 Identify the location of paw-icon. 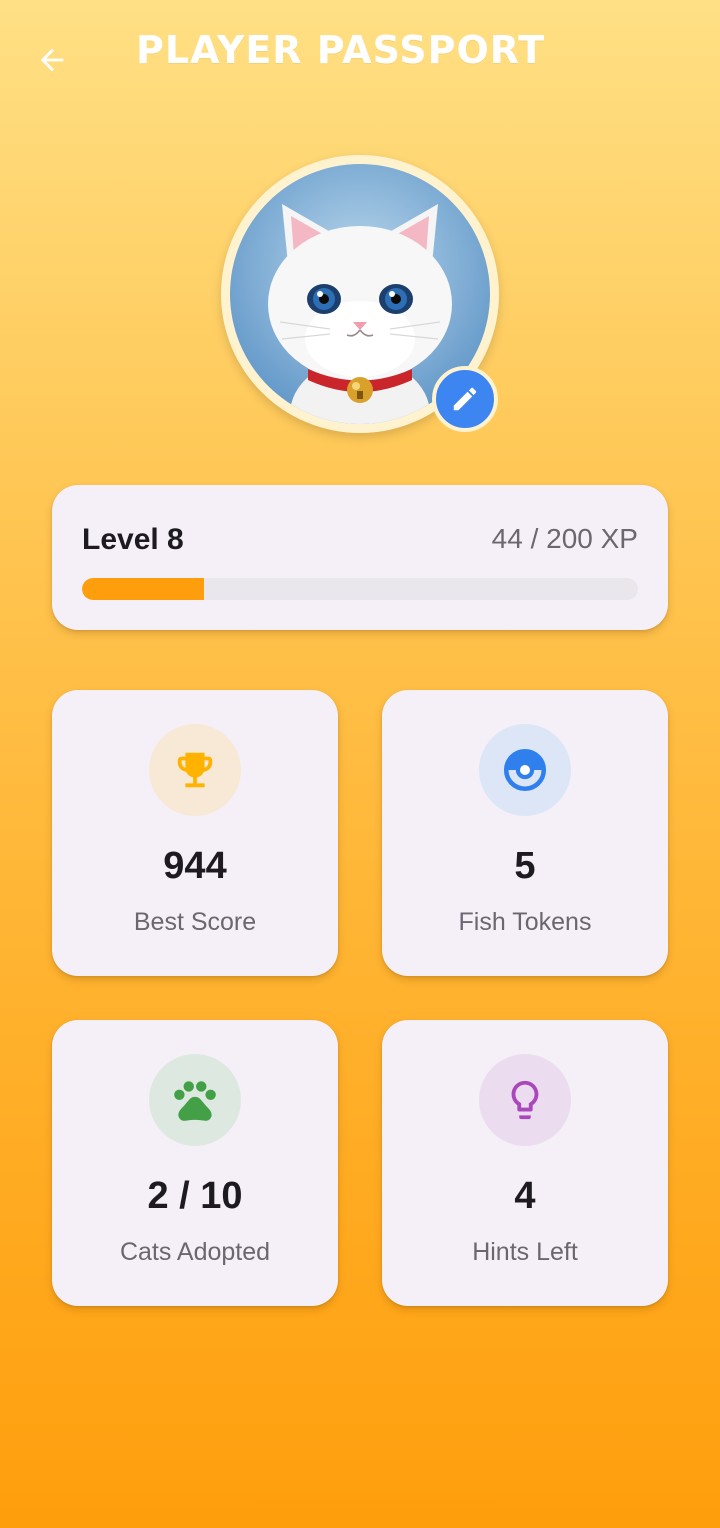
(195, 1101).